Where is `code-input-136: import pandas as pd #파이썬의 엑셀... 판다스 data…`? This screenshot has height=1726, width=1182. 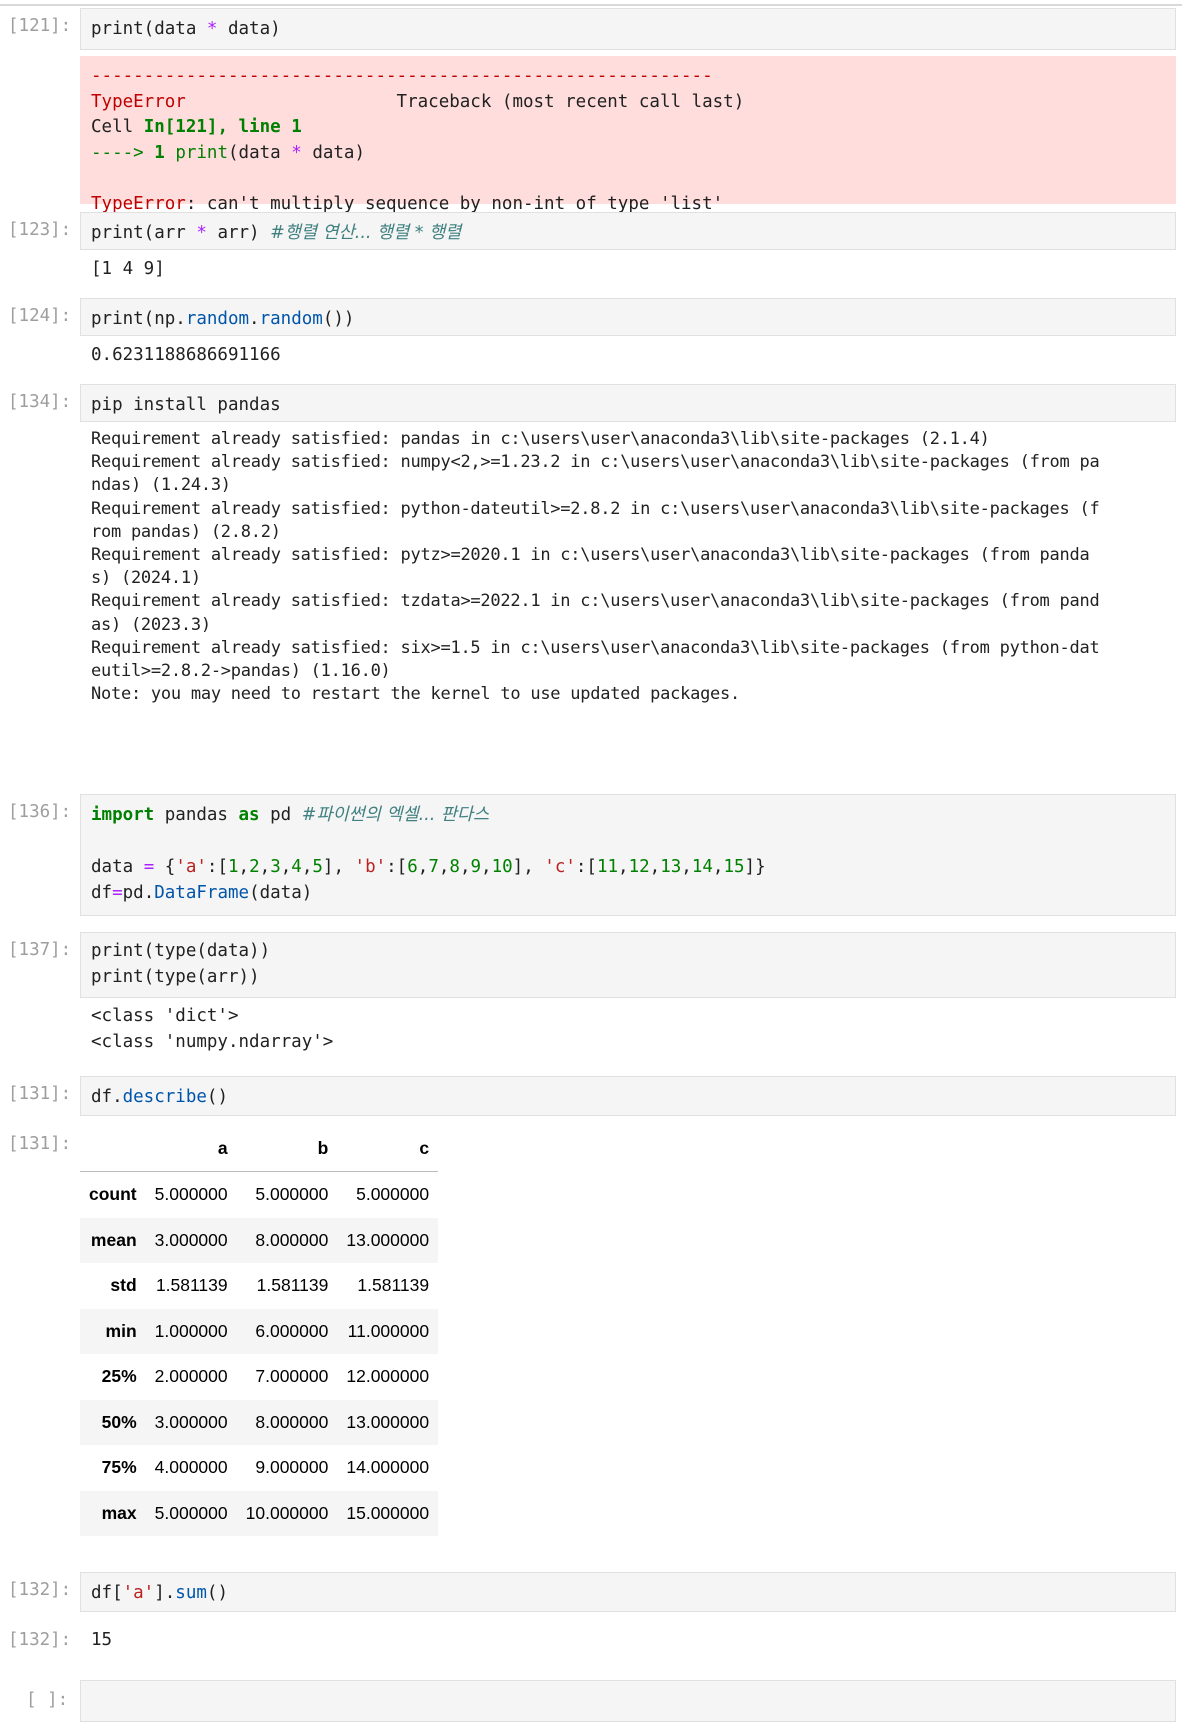
code-input-136: import pandas as pd #파이썬의 엑셀... 판다스 data… is located at coordinates (628, 855).